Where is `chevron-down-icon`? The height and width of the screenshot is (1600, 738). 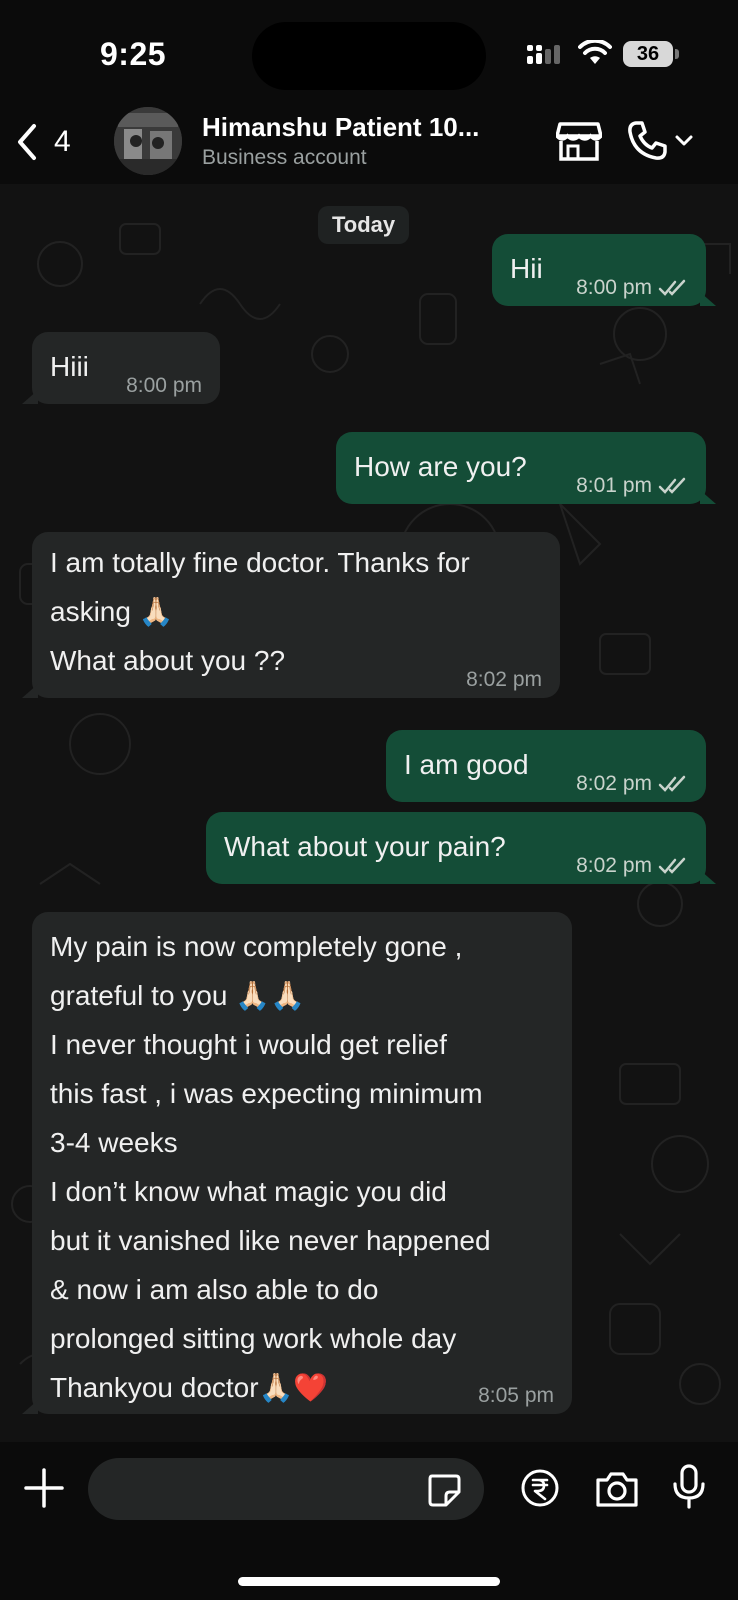
chevron-down-icon is located at coordinates (684, 140).